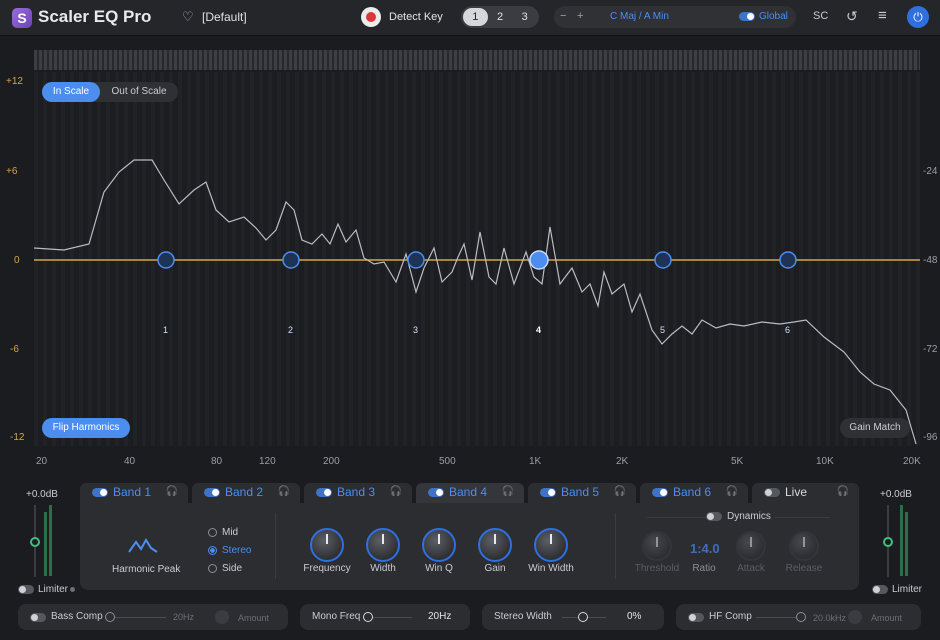 The image size is (940, 640). Describe the element at coordinates (539, 330) in the screenshot. I see `band-node-4-label: 4` at that location.